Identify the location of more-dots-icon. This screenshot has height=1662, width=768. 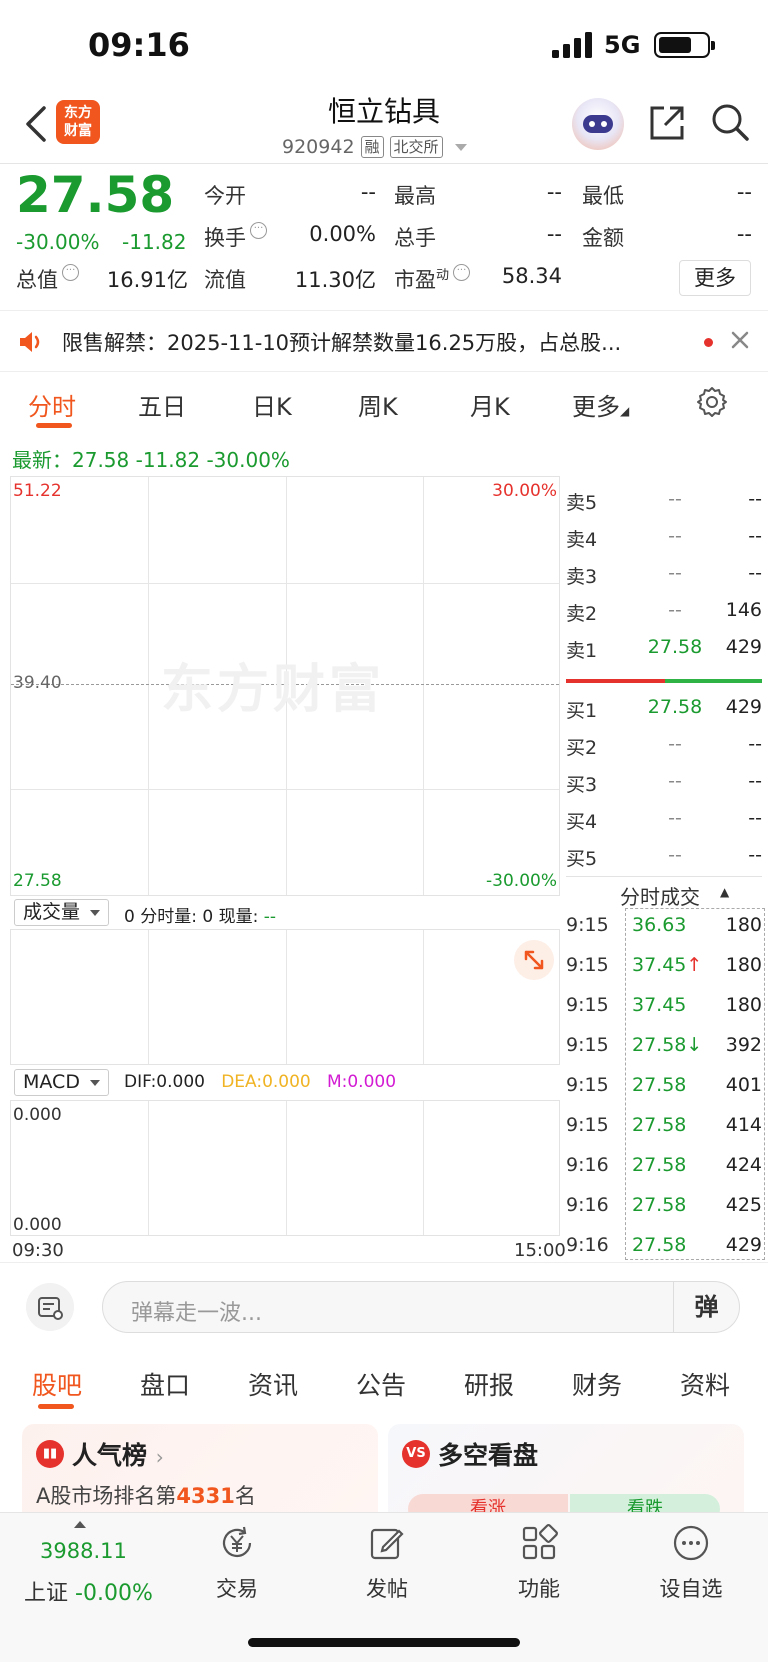
(691, 1543).